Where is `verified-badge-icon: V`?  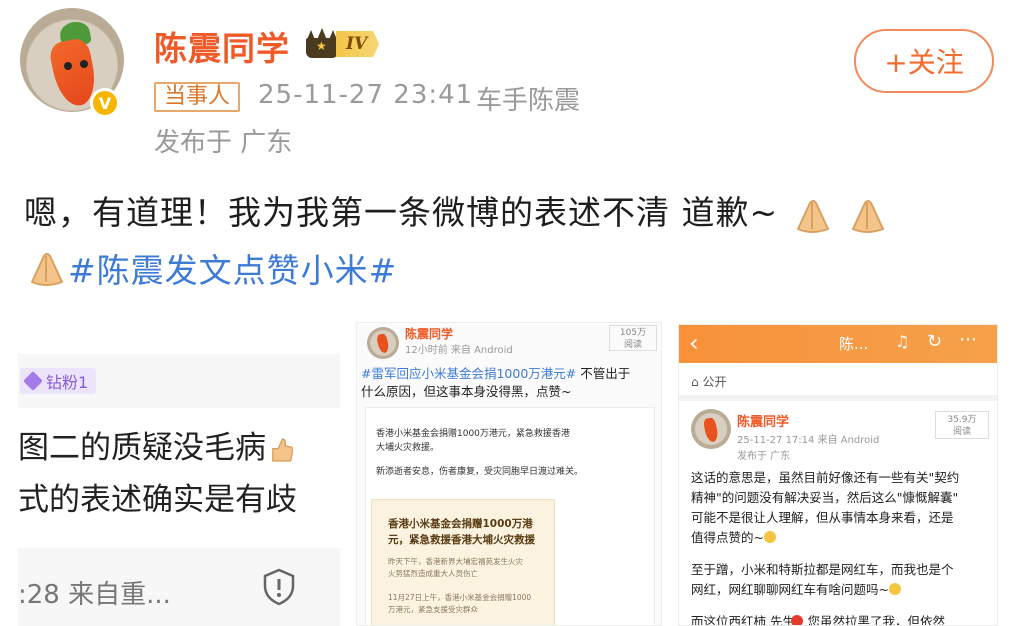 verified-badge-icon: V is located at coordinates (105, 103).